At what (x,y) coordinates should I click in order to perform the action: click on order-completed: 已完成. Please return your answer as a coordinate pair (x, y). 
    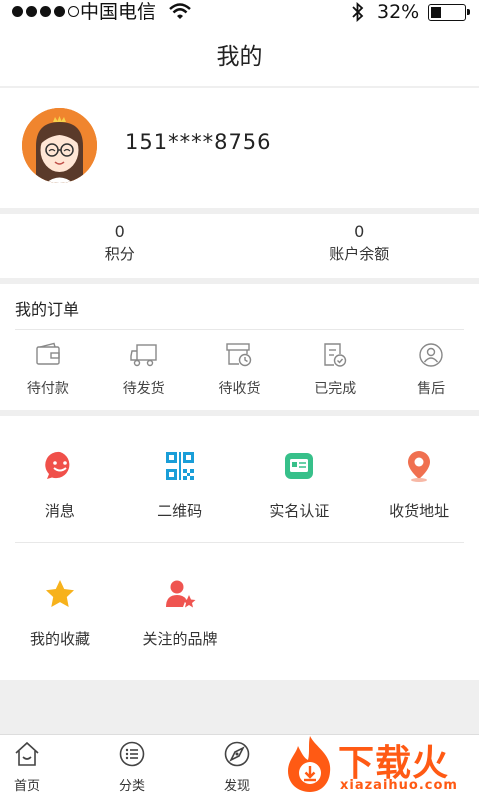
    Looking at the image, I should click on (335, 369).